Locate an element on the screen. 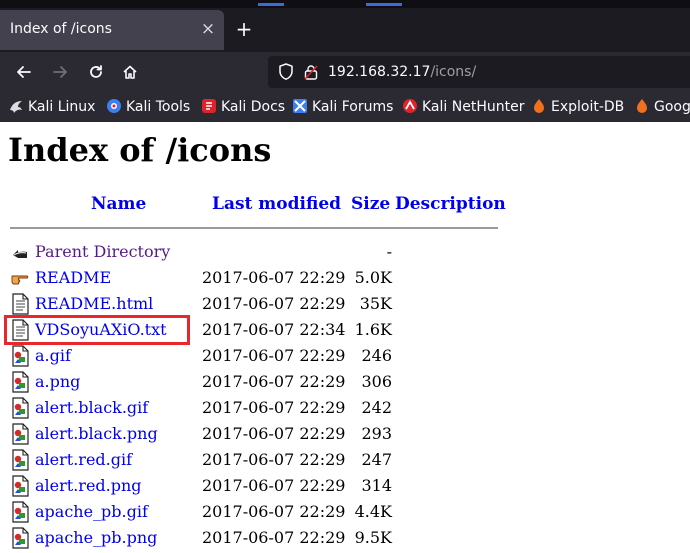  size-cell: 306 is located at coordinates (376, 381).